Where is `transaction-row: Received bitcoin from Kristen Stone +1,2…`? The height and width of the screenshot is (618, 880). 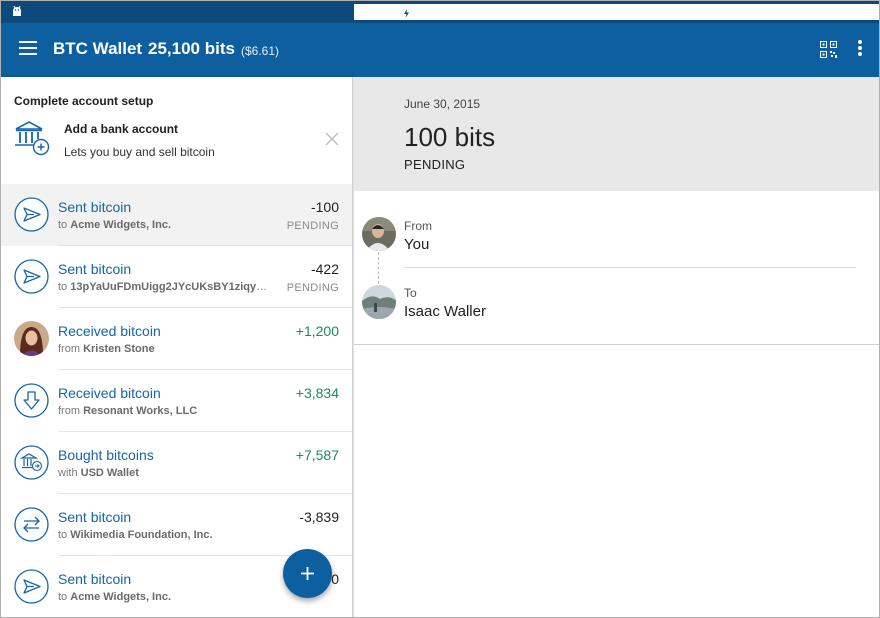 transaction-row: Received bitcoin from Kristen Stone +1,2… is located at coordinates (176, 339).